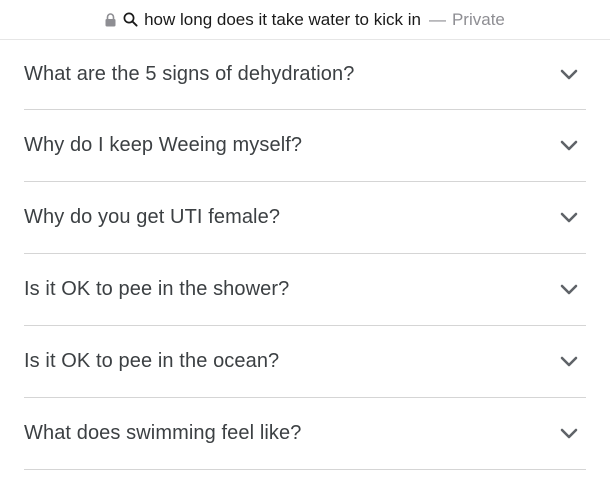 Image resolution: width=610 pixels, height=489 pixels. Describe the element at coordinates (110, 19) in the screenshot. I see `lock-icon` at that location.